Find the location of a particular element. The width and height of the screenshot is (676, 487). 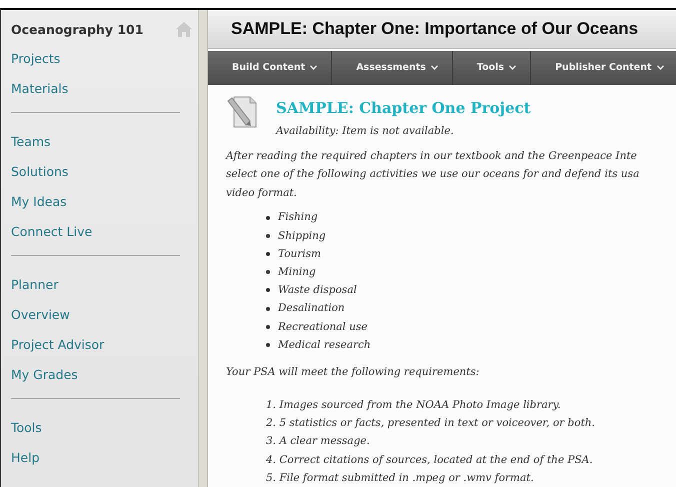

requirements-intro: Your PSA will meet the following requirements: is located at coordinates (353, 372).